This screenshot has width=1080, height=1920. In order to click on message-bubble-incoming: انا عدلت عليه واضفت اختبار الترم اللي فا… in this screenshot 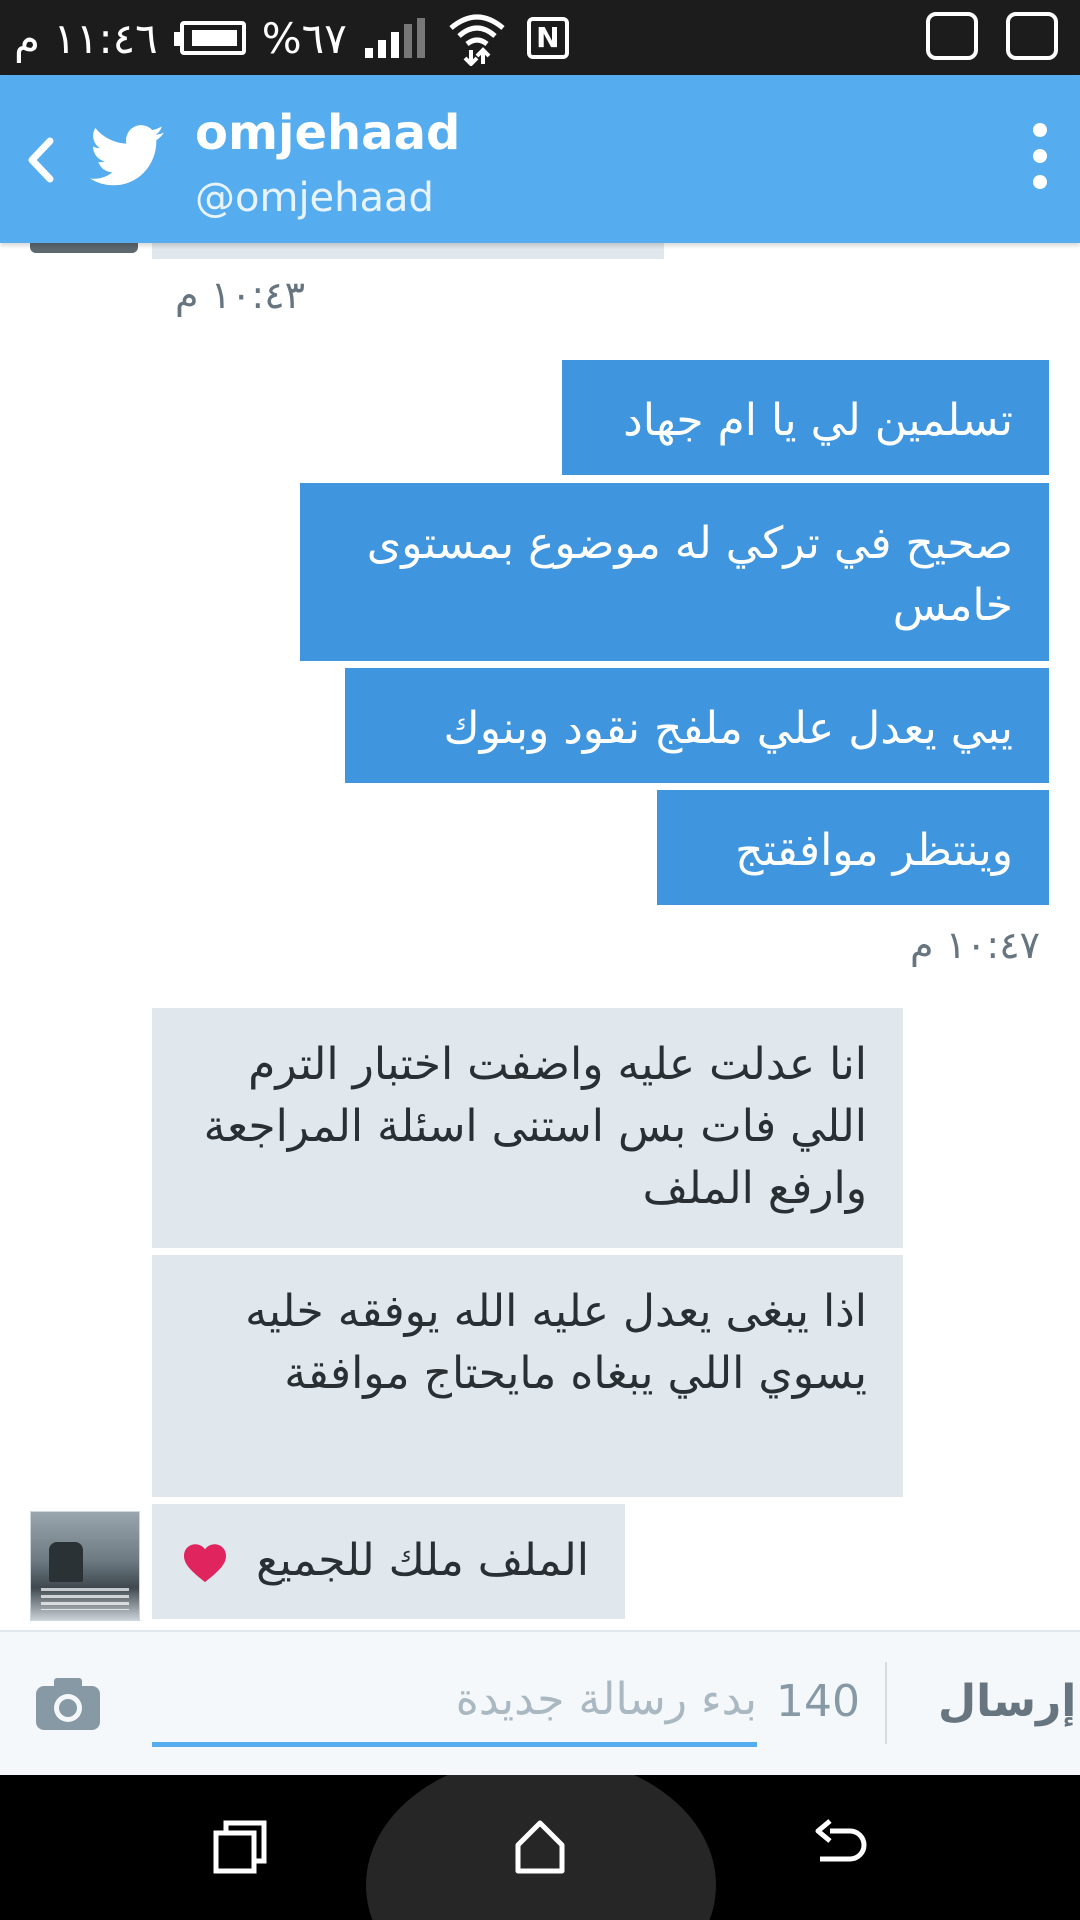, I will do `click(527, 1128)`.